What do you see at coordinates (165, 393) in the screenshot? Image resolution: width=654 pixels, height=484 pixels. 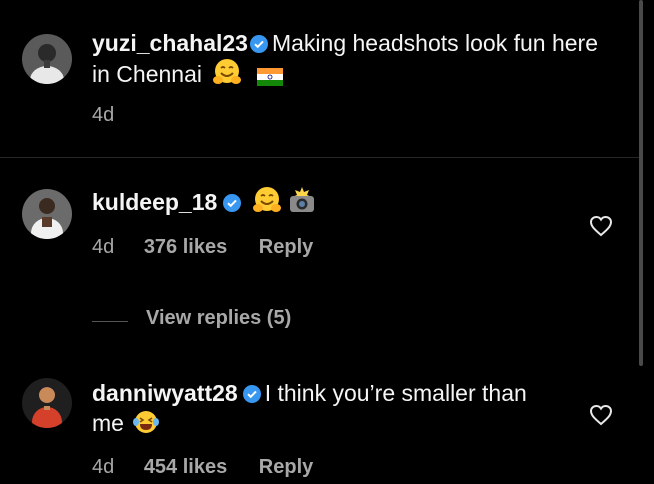 I see `comment-2-username: danniwyatt28` at bounding box center [165, 393].